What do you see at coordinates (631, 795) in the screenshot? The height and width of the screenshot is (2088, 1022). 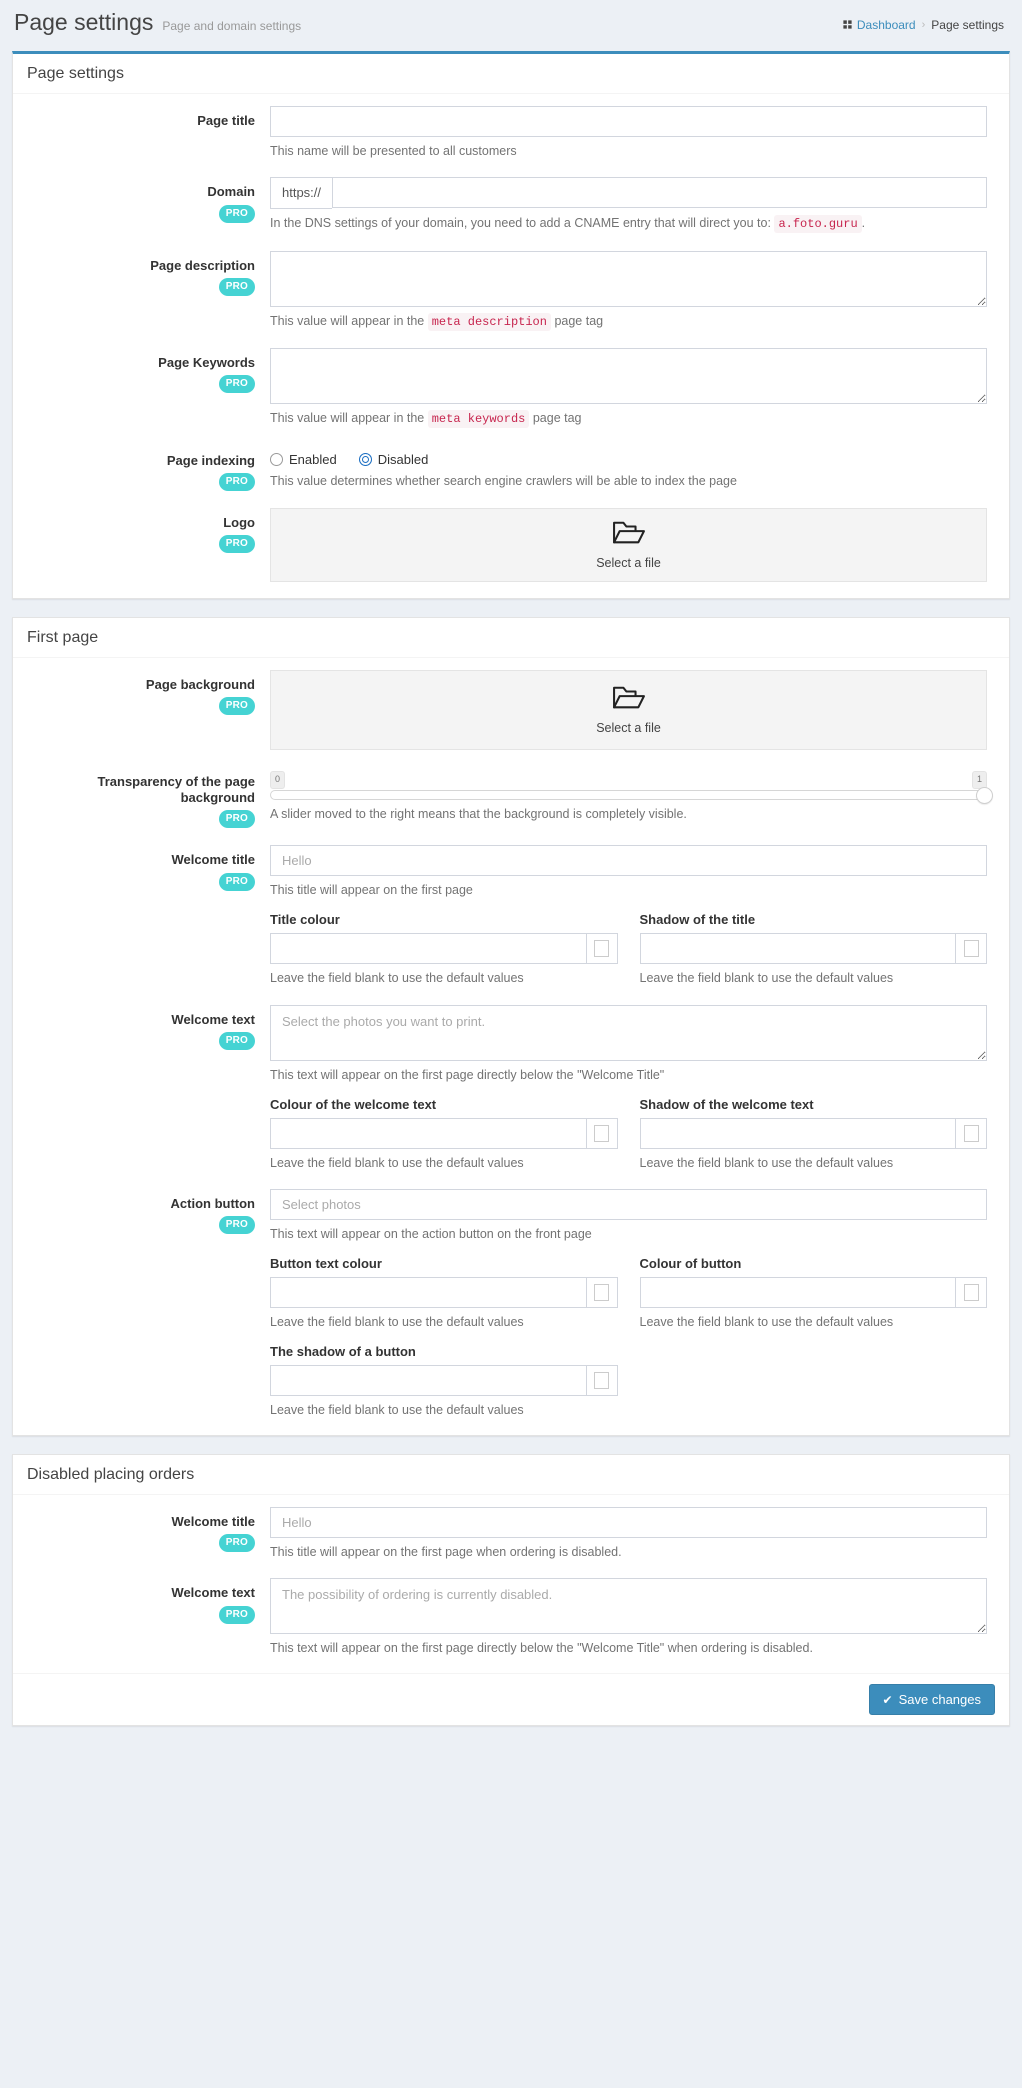 I see `transparency-slider-track` at bounding box center [631, 795].